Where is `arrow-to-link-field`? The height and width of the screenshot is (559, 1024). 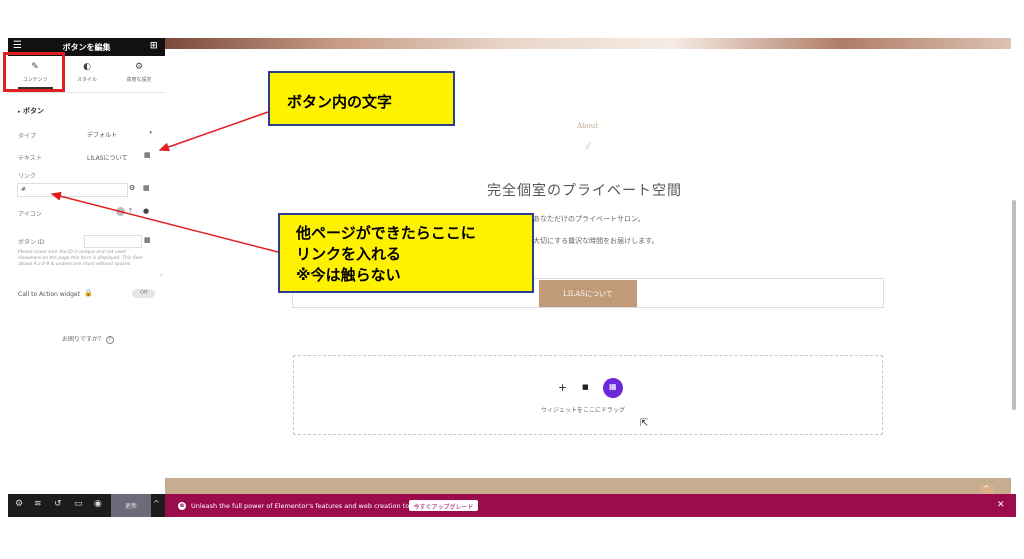
arrow-to-link-field is located at coordinates (164, 222).